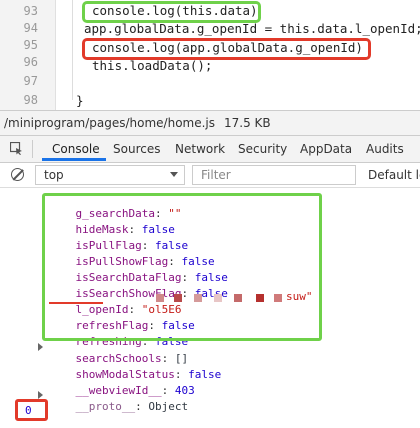 The height and width of the screenshot is (428, 420). Describe the element at coordinates (174, 174) in the screenshot. I see `chevron-down-icon` at that location.